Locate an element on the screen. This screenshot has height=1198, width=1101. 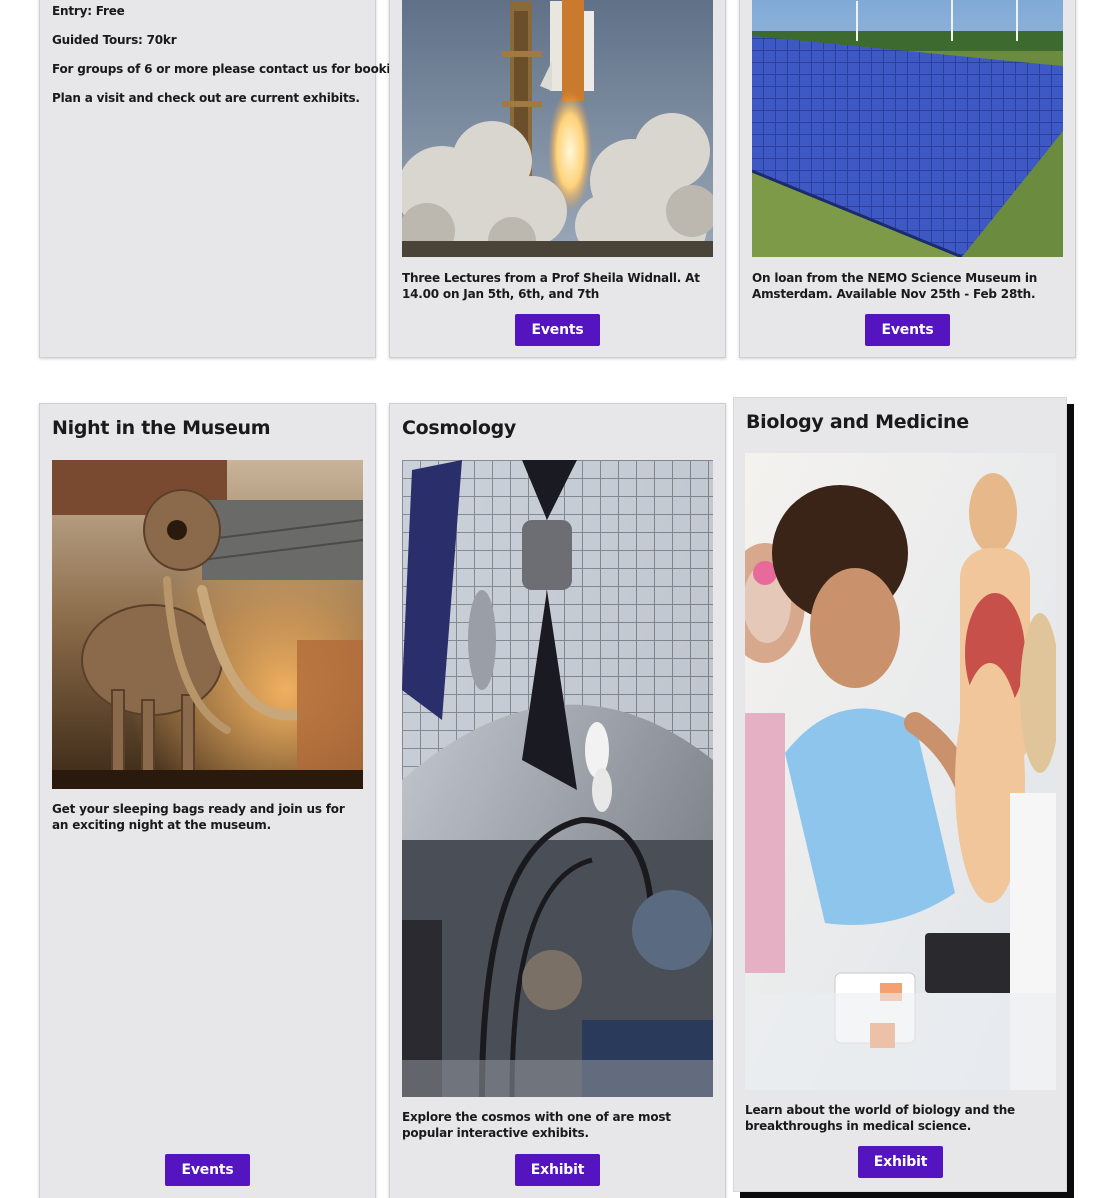
night-museum-title: Night in the Museum is located at coordinates (161, 428).